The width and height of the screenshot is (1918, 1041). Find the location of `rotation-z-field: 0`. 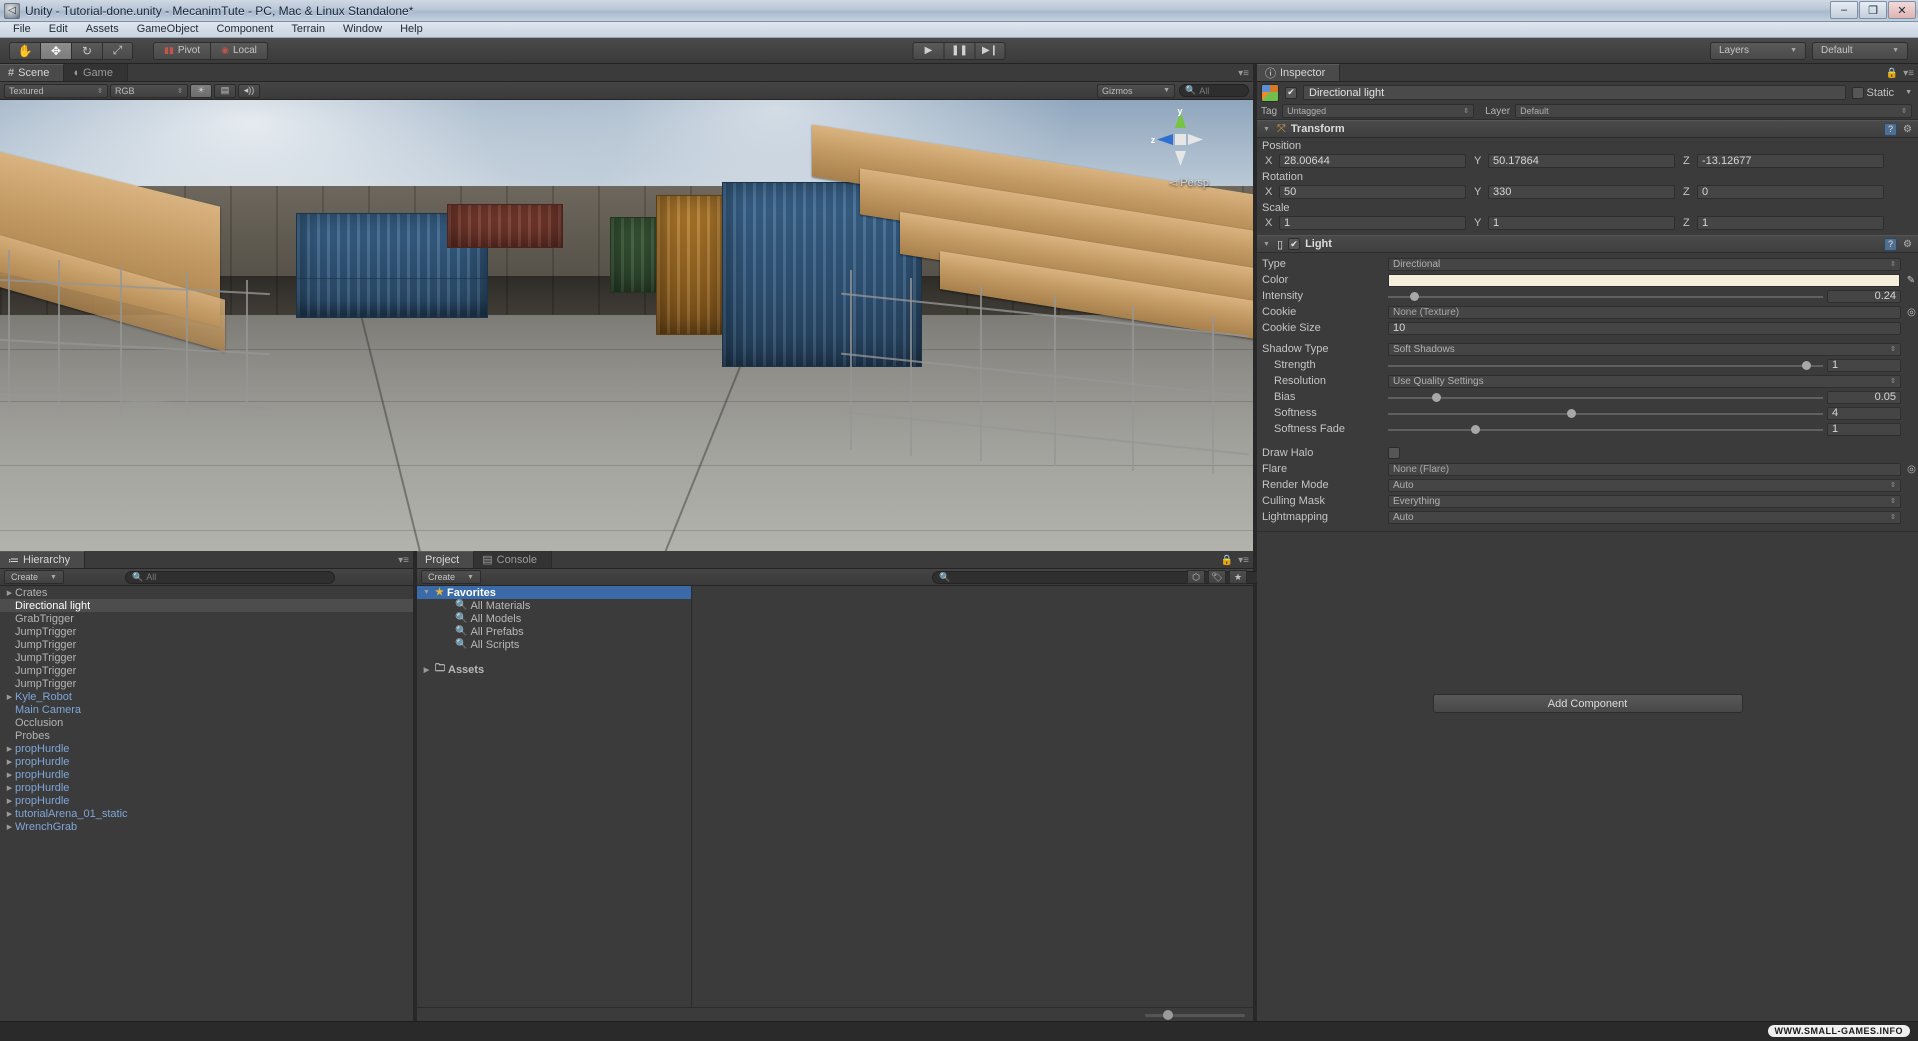

rotation-z-field: 0 is located at coordinates (1790, 192).